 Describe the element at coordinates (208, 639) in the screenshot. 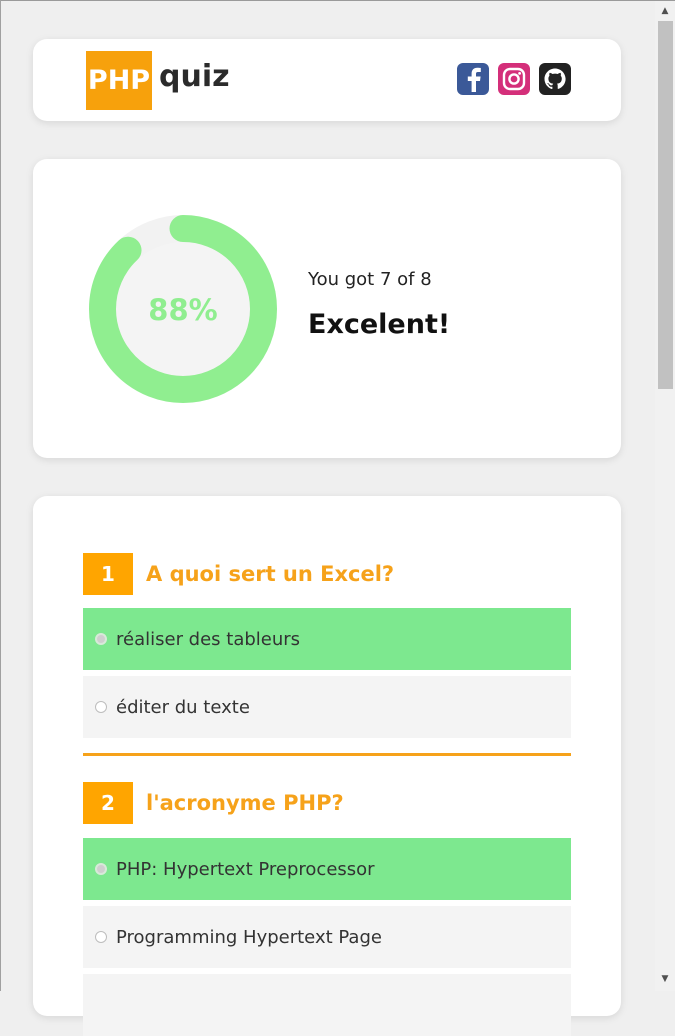

I see `answer-label: réaliser des tableurs` at that location.